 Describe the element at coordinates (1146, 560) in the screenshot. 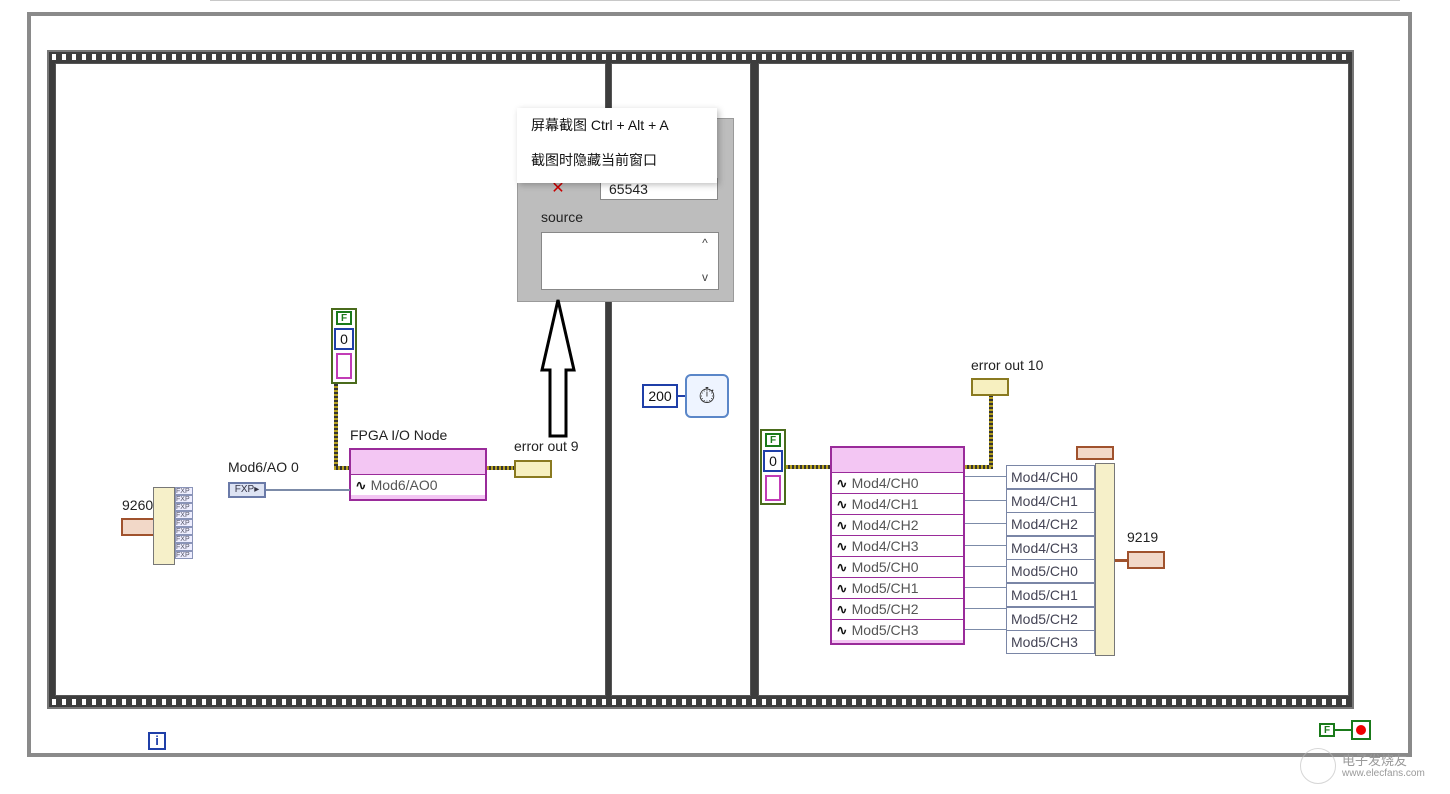

I see `cluster-9219-indicator` at that location.